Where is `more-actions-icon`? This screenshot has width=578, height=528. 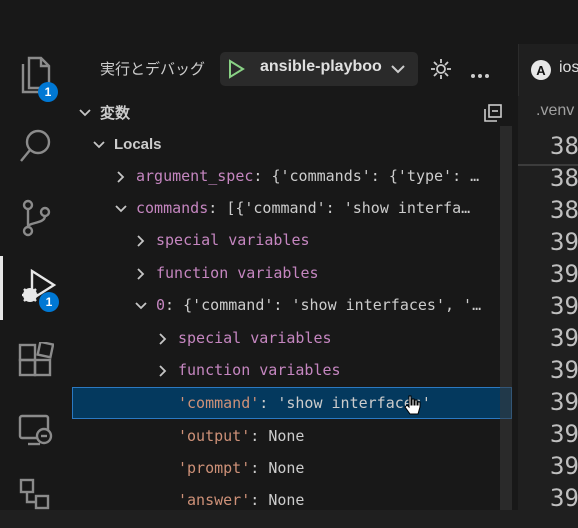
more-actions-icon is located at coordinates (480, 73).